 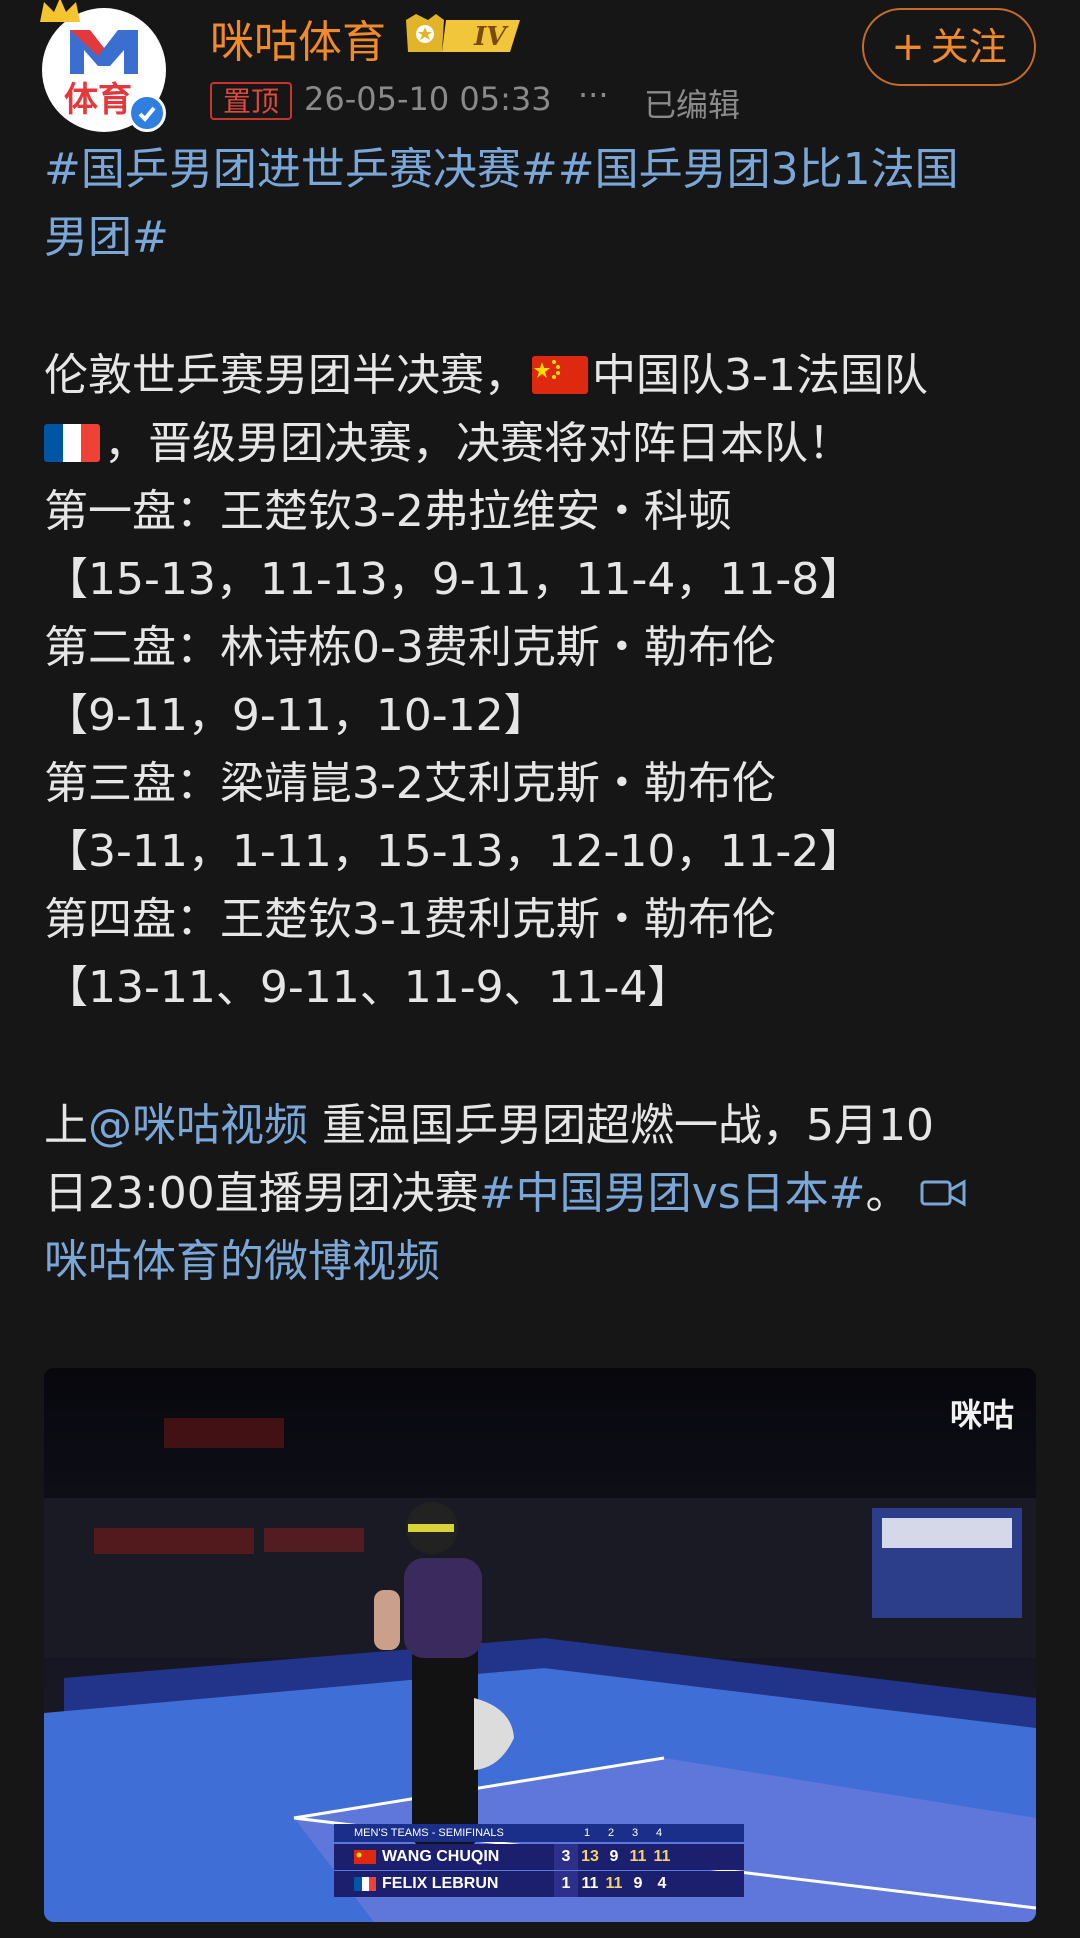 I want to click on games-won: 3, so click(x=566, y=1857).